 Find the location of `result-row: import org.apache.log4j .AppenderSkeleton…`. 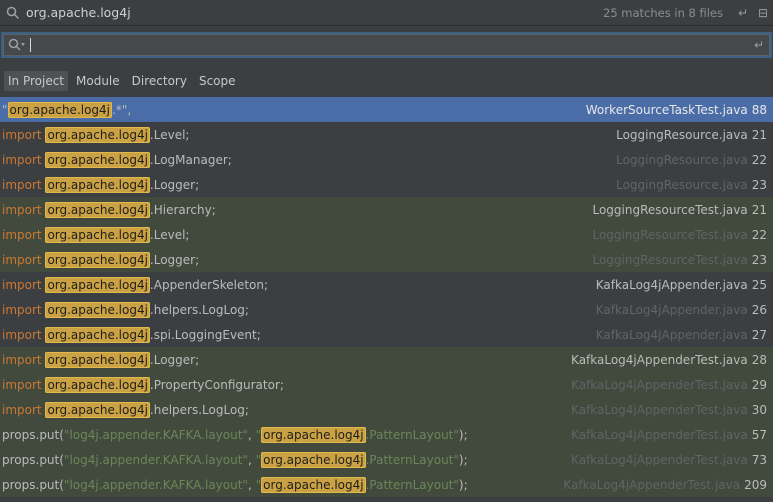

result-row: import org.apache.log4j .AppenderSkeleton… is located at coordinates (386, 284).